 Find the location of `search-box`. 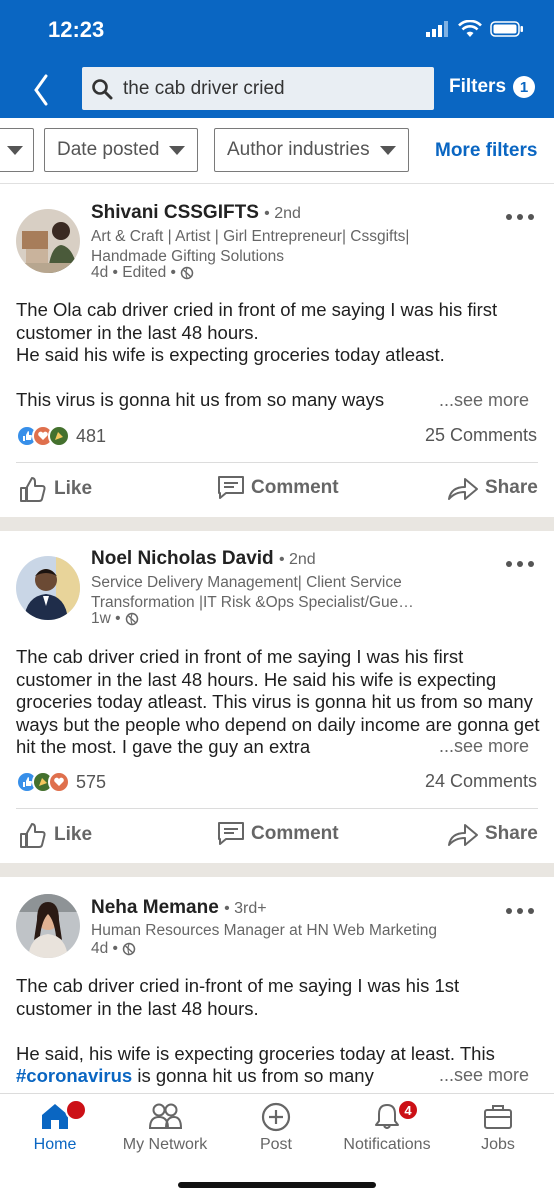

search-box is located at coordinates (258, 88).